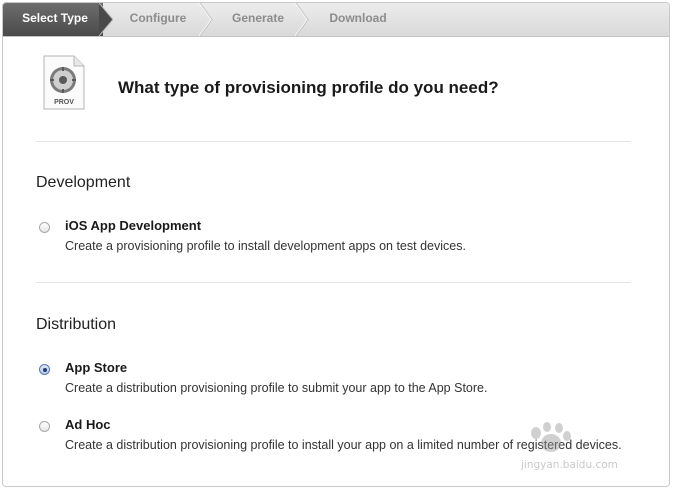 Image resolution: width=674 pixels, height=489 pixels. Describe the element at coordinates (96, 367) in the screenshot. I see `option-label: App Store` at that location.